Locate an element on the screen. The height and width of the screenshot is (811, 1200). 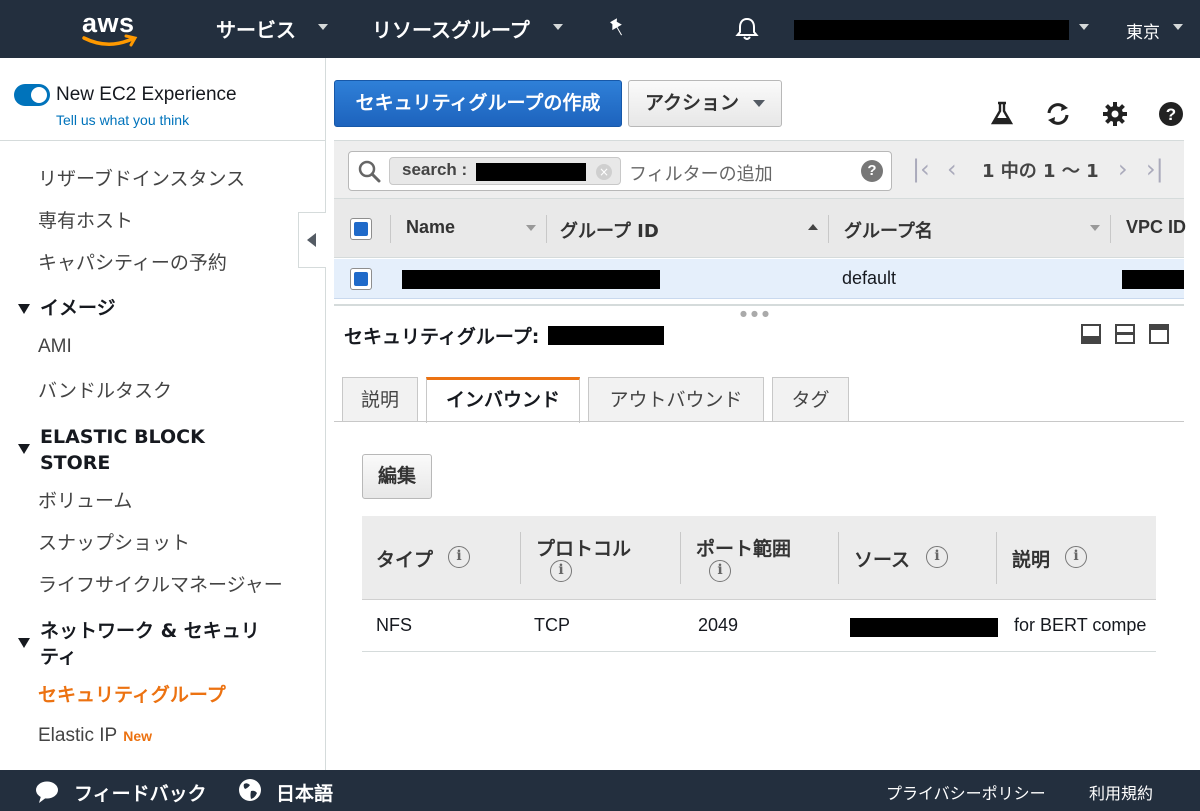
column-header-vpc-id: VPC ID is located at coordinates (1156, 227).